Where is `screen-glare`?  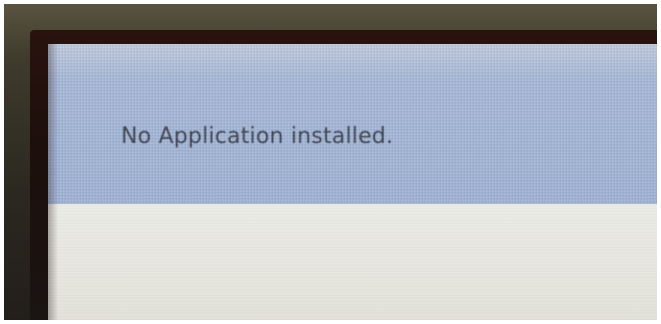 screen-glare is located at coordinates (352, 62).